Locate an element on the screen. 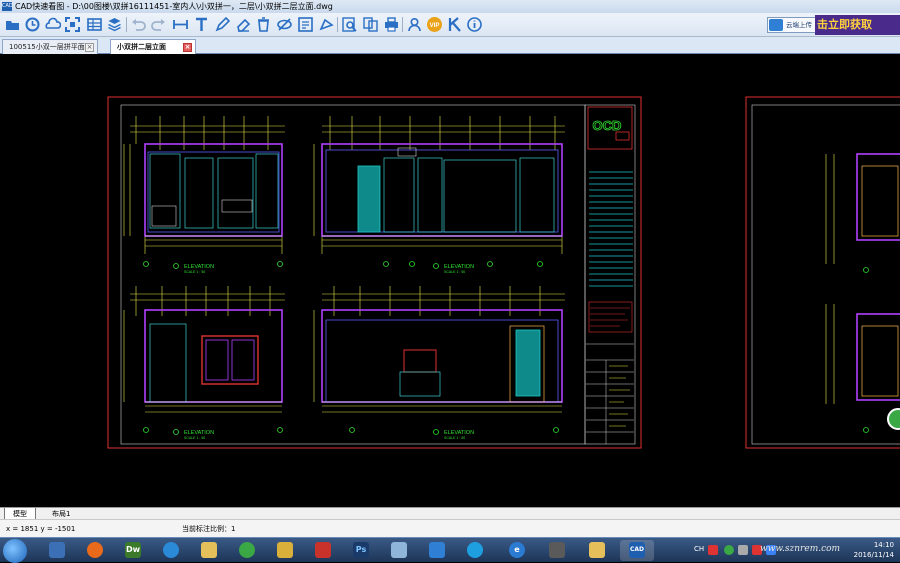 Image resolution: width=900 pixels, height=563 pixels. taskbar-wps is located at coordinates (323, 550).